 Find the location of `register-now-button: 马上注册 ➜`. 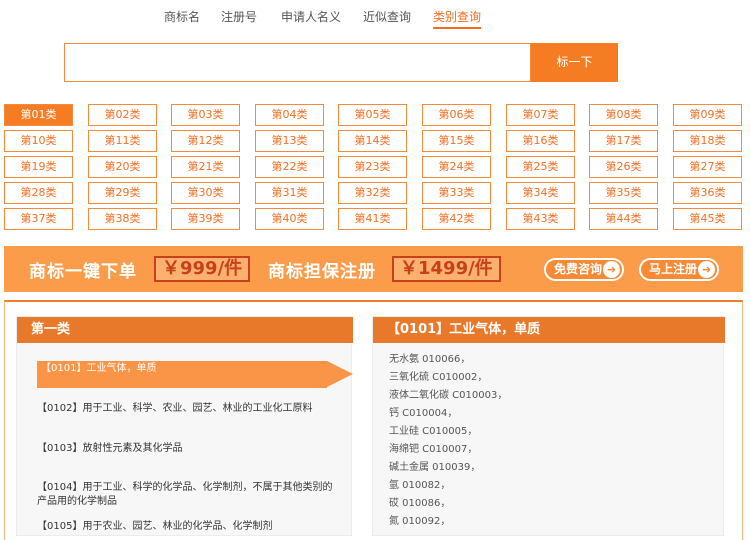

register-now-button: 马上注册 ➜ is located at coordinates (679, 269).